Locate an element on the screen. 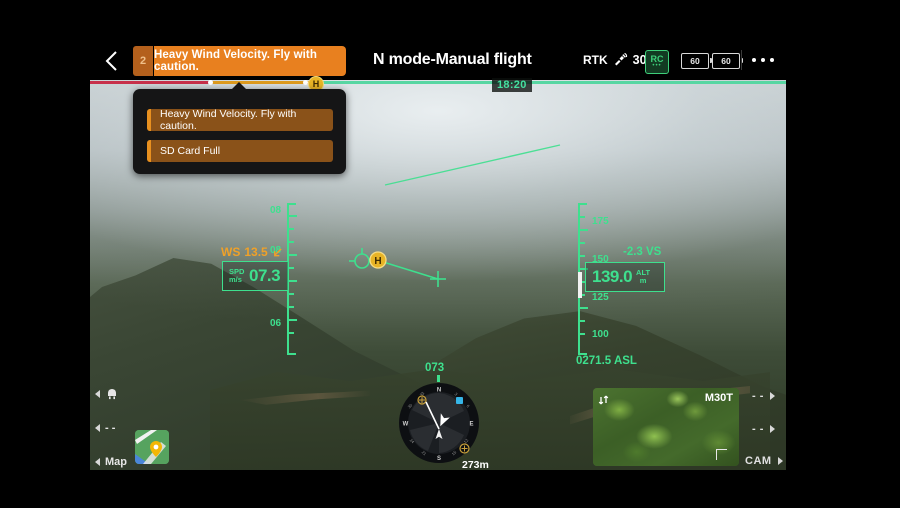 The image size is (900, 508). timeline-segment-green is located at coordinates (550, 82).